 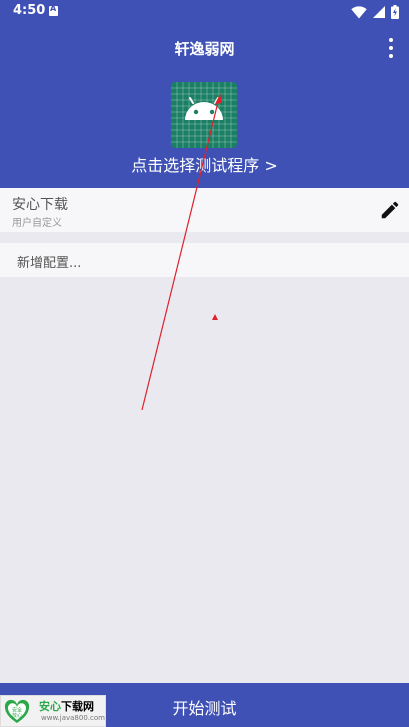 I want to click on config-name: 安心下载, so click(x=40, y=205).